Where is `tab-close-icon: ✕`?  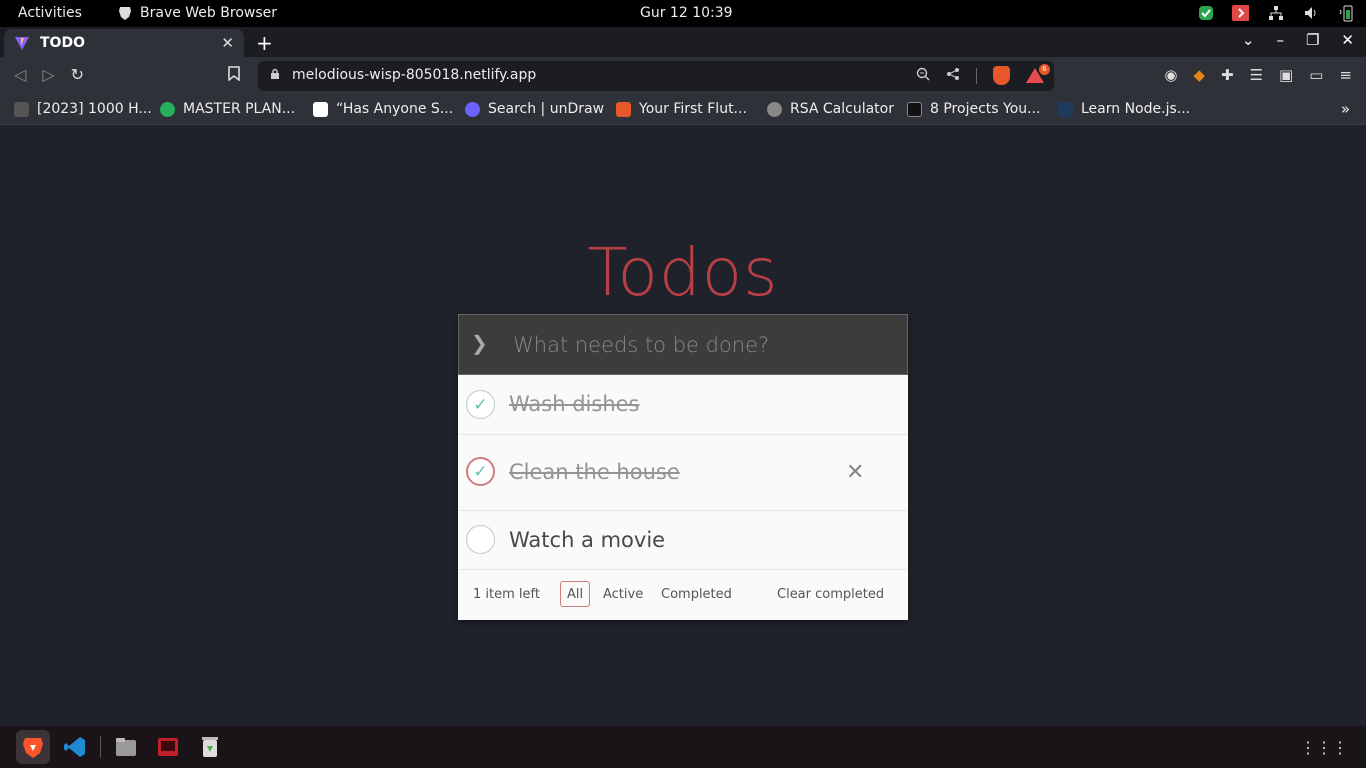
tab-close-icon: ✕ is located at coordinates (227, 43).